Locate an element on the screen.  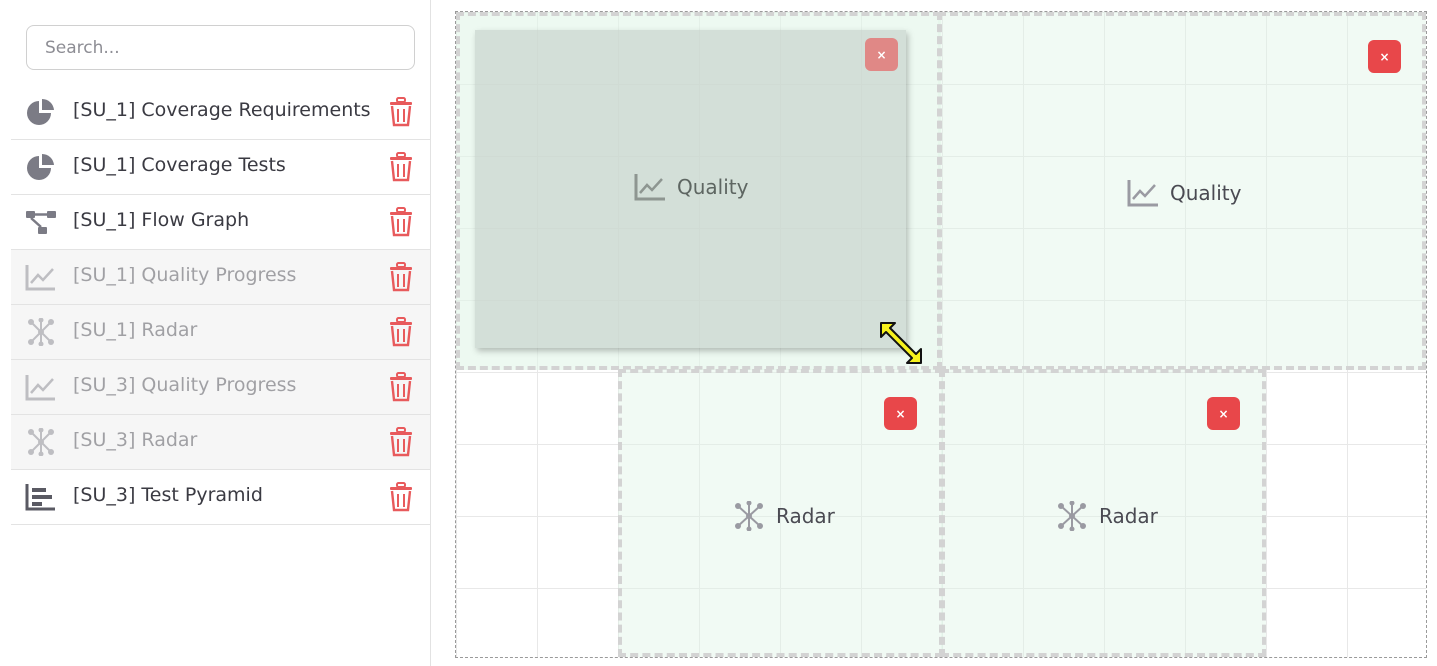
list-item: [SU_1] Flow Graph is located at coordinates (220, 222).